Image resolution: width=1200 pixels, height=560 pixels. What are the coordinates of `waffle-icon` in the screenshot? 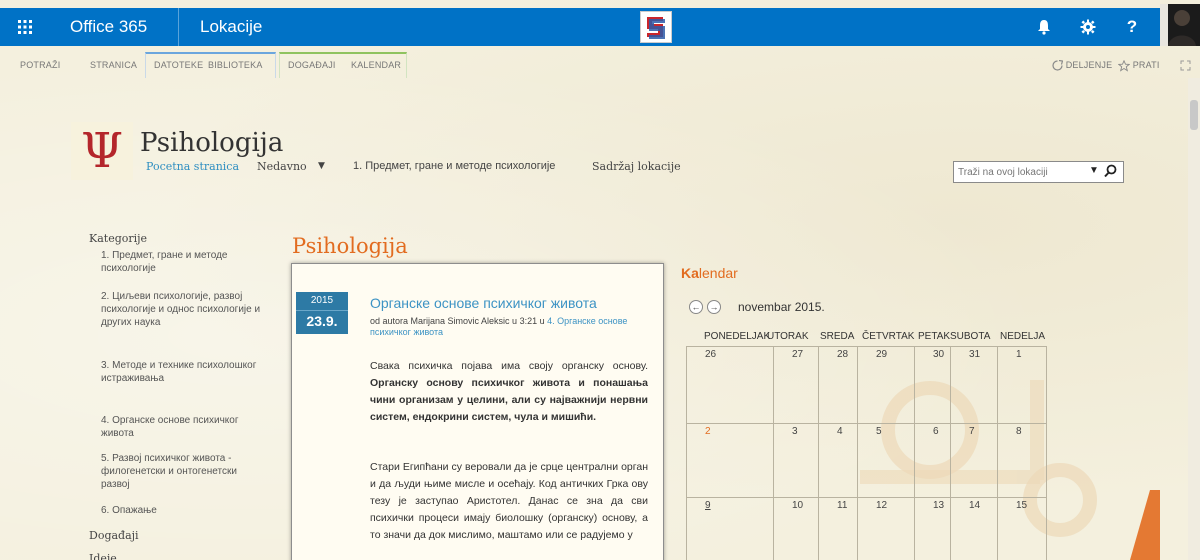 It's located at (25, 27).